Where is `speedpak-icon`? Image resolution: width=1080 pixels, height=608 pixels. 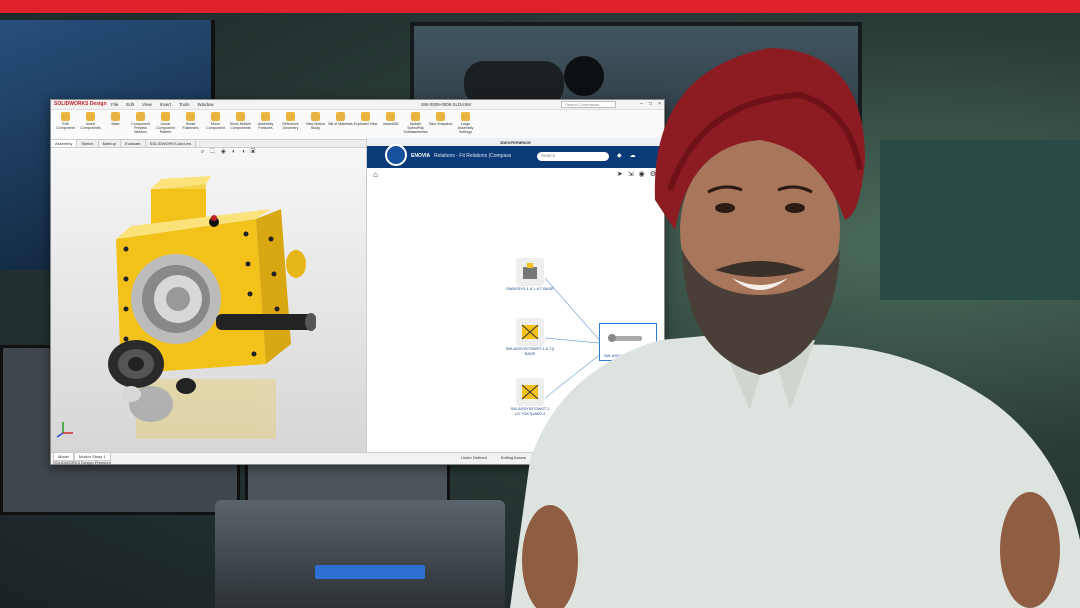
speedpak-icon is located at coordinates (415, 116).